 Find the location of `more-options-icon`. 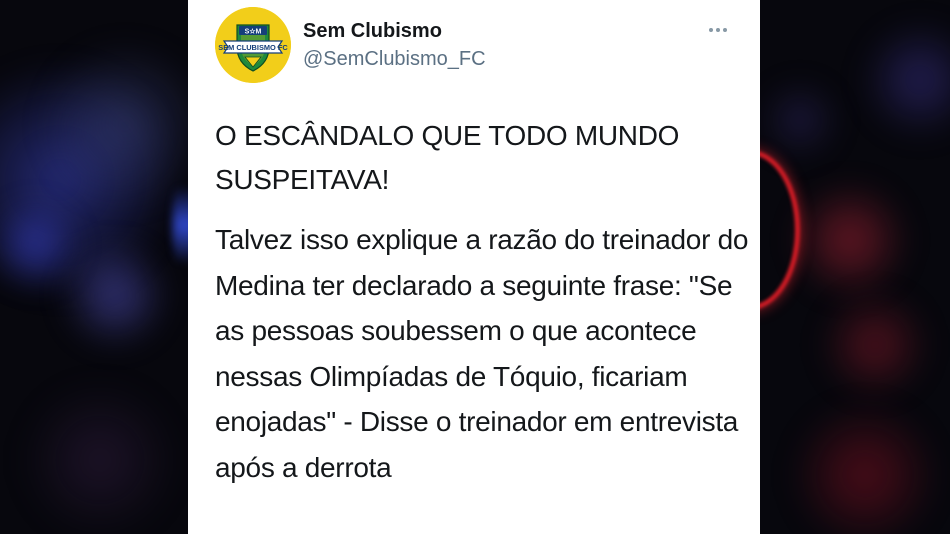

more-options-icon is located at coordinates (718, 30).